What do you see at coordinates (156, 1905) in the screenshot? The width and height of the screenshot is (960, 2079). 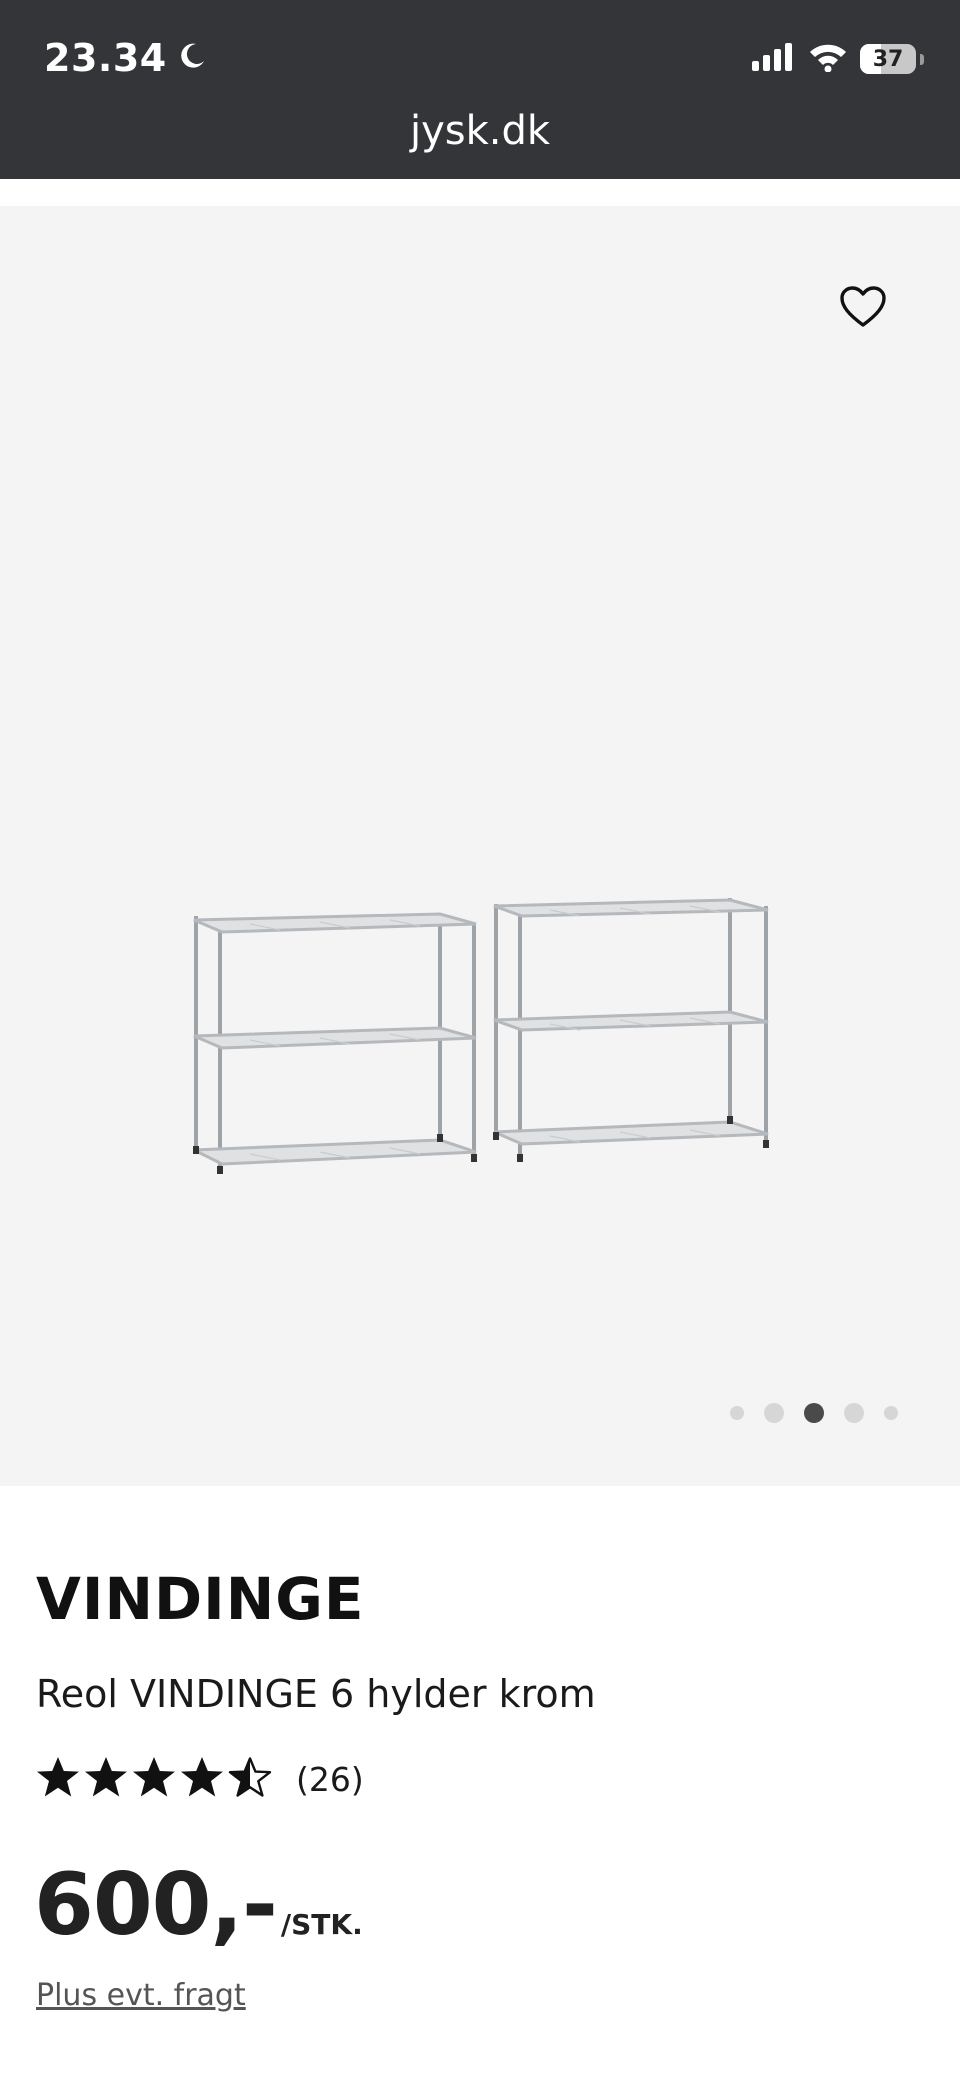 I see `product-price: 600,-` at bounding box center [156, 1905].